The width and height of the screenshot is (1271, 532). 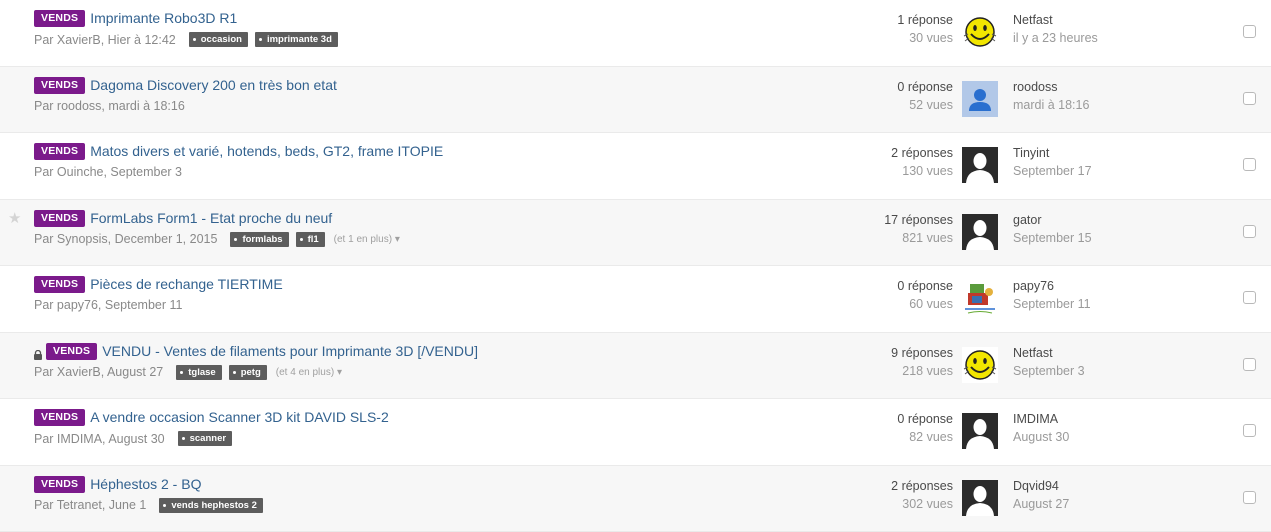 I want to click on more-tags-link: (et 1 en plus) ▾, so click(x=367, y=239).